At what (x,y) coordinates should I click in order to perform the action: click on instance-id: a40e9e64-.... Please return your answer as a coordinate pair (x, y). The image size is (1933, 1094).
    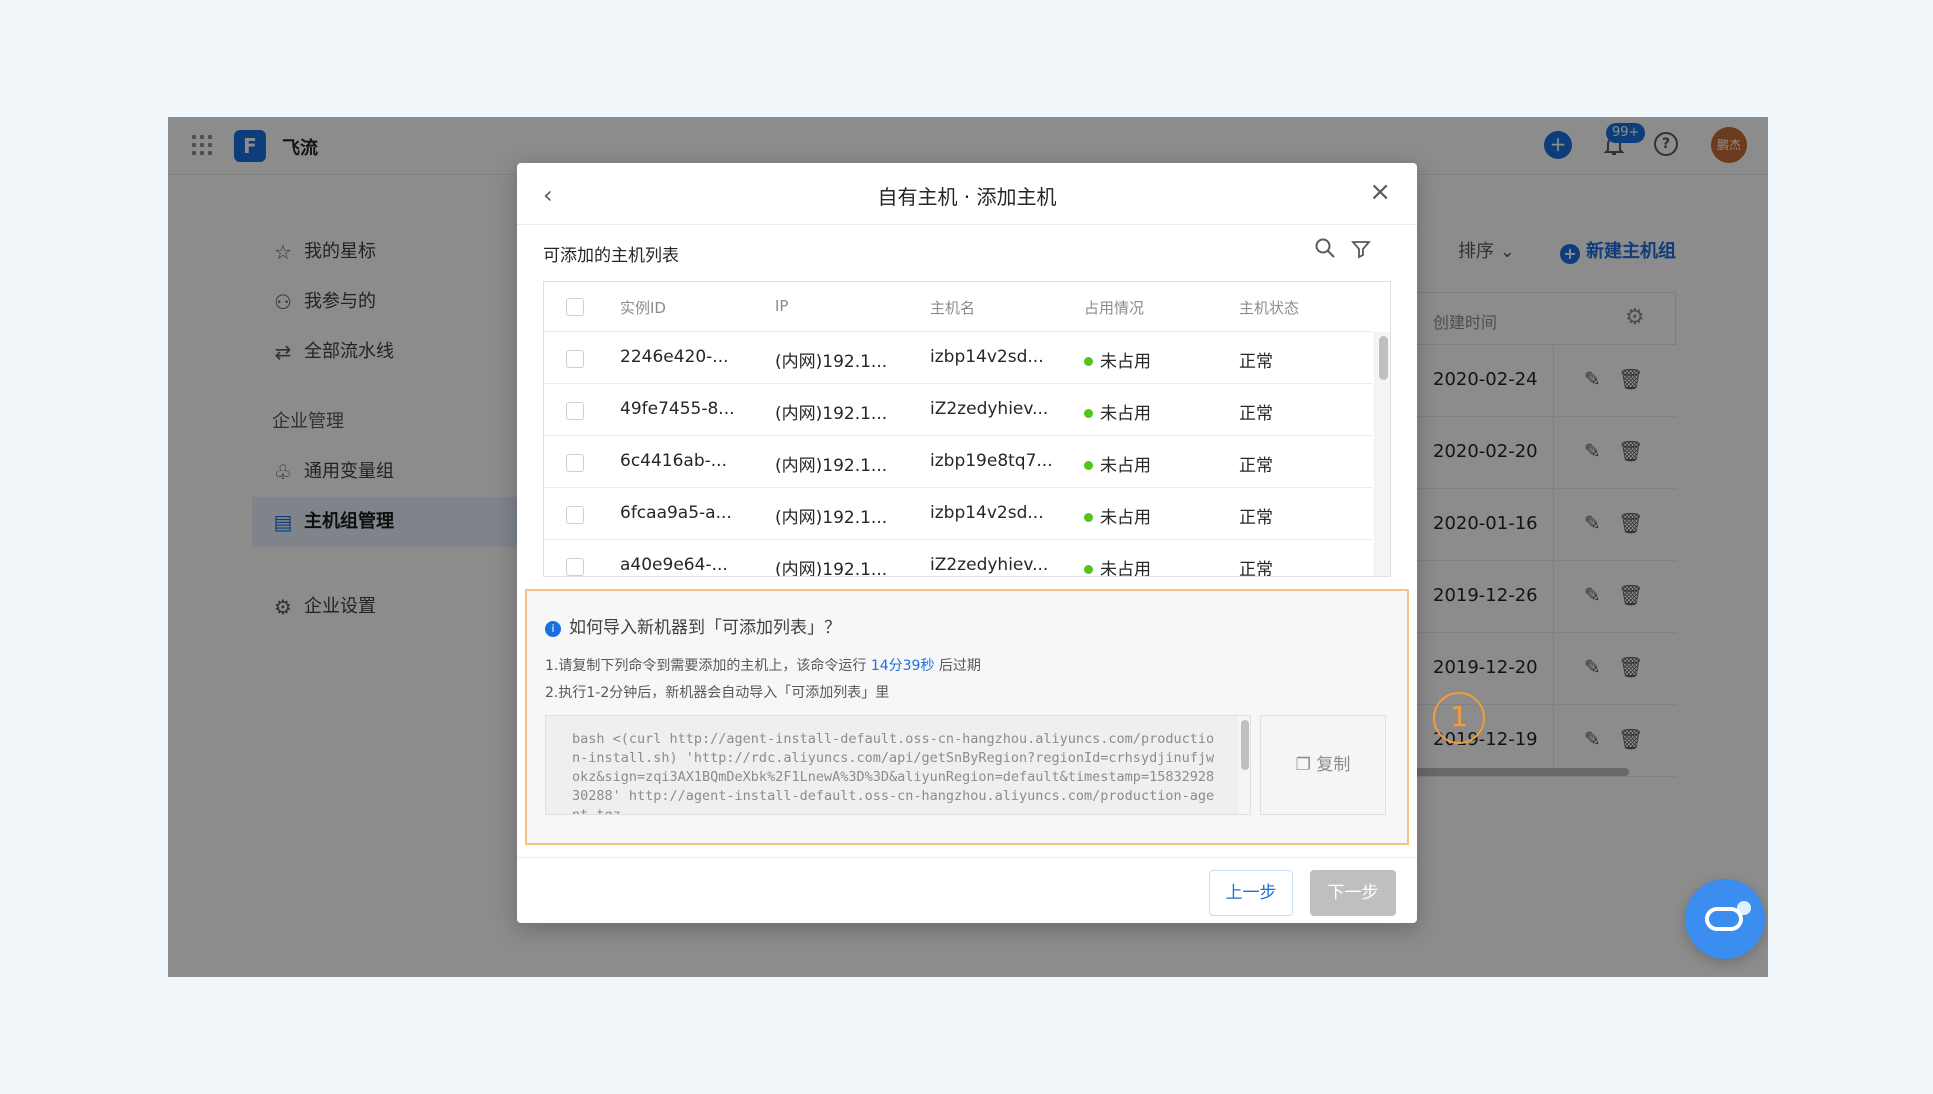
    Looking at the image, I should click on (674, 565).